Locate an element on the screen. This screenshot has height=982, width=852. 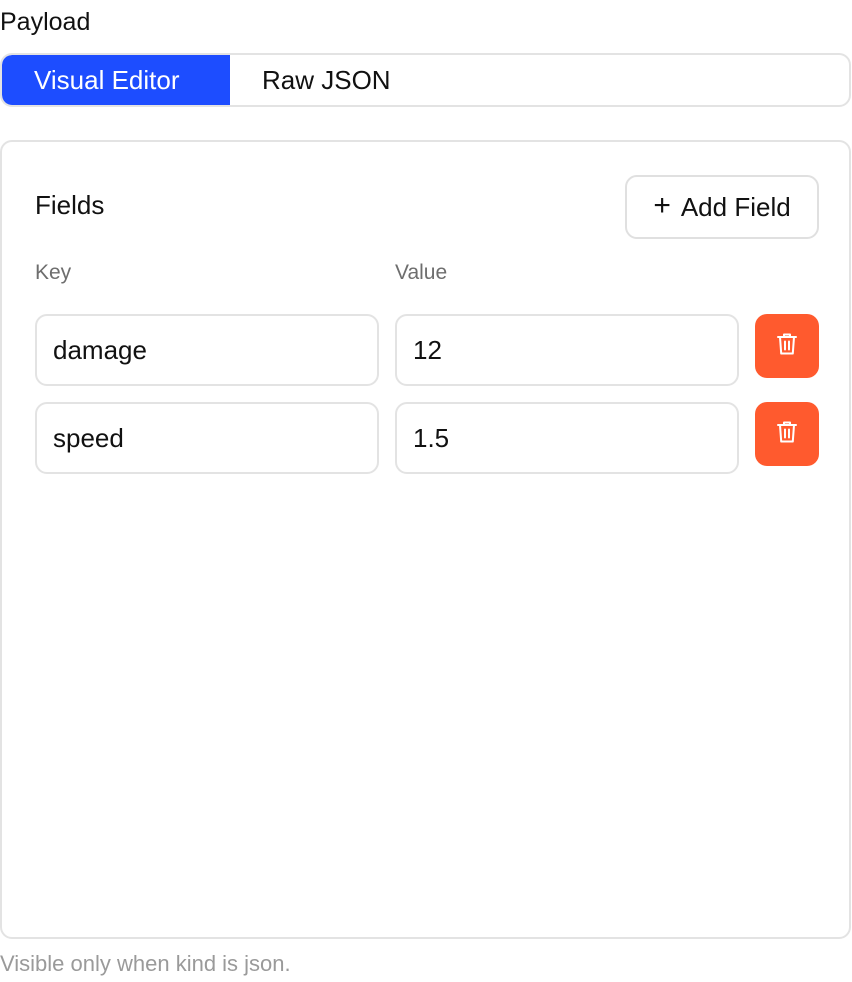
payload-label: Payload is located at coordinates (45, 22).